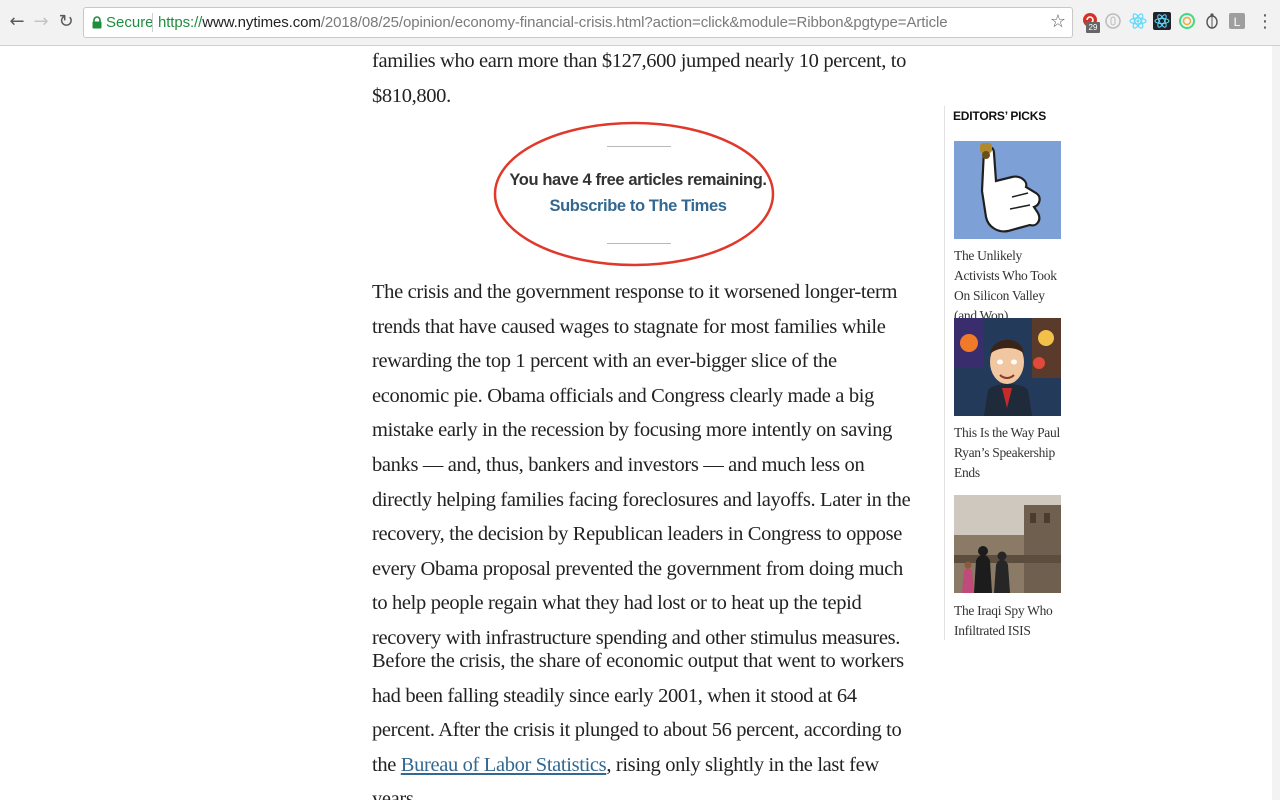 This screenshot has height=800, width=1280. What do you see at coordinates (1011, 621) in the screenshot?
I see `pick-title-link: The Iraqi Spy Who Infiltrated ISIS` at bounding box center [1011, 621].